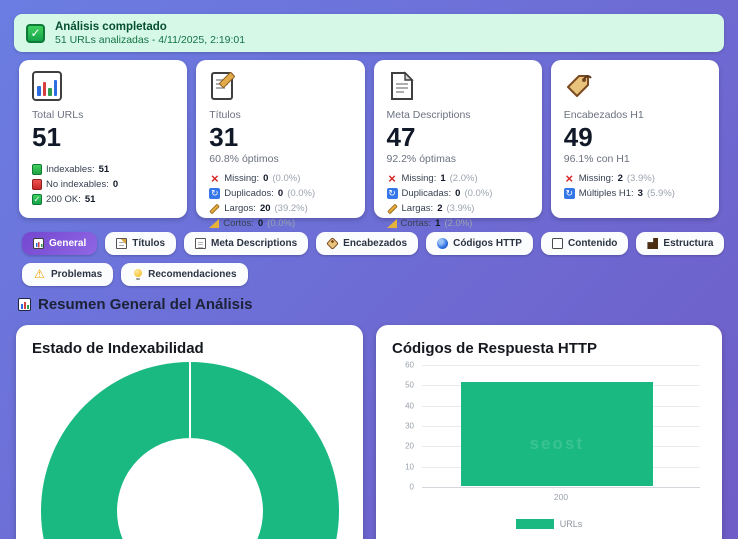 The width and height of the screenshot is (738, 539). What do you see at coordinates (409, 406) in the screenshot?
I see `y-tick: 40` at bounding box center [409, 406].